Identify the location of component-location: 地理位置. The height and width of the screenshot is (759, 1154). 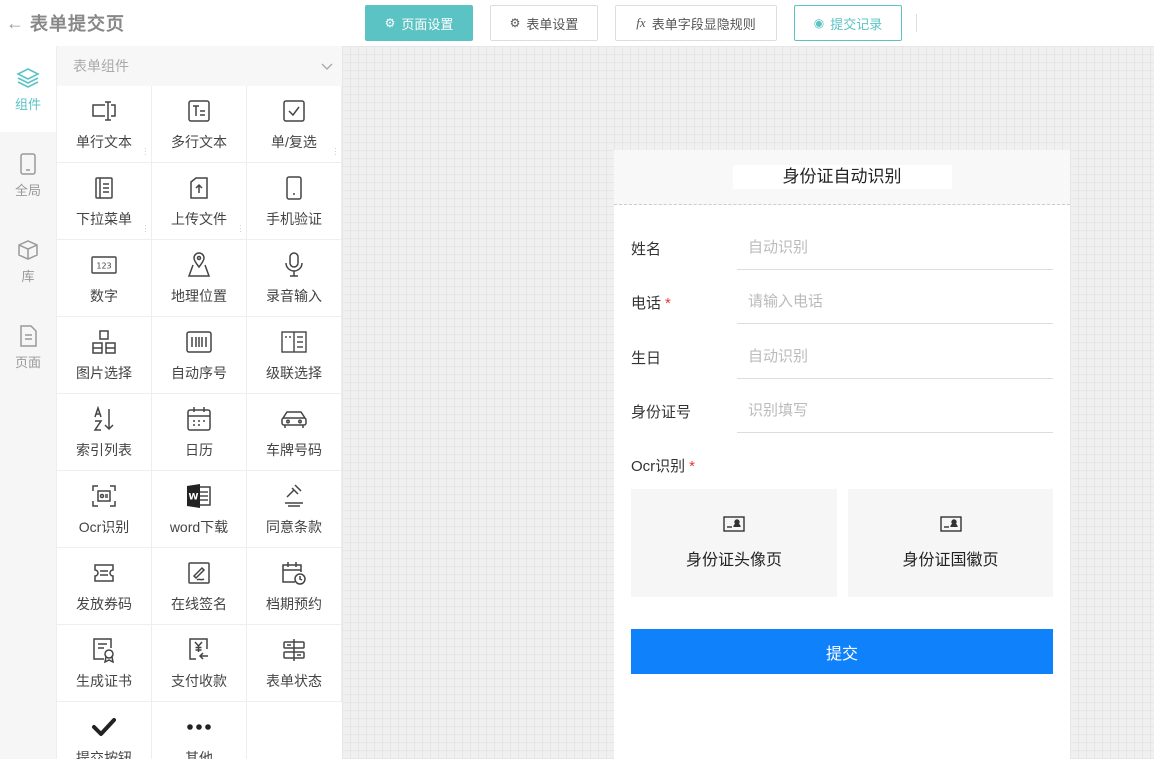
(199, 278).